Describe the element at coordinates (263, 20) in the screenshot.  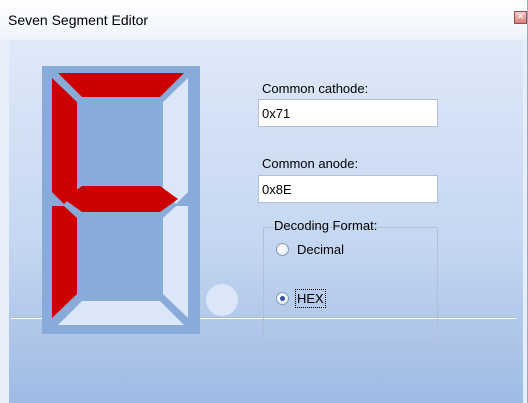
I see `title-bar: Seven Segment Editor ×` at that location.